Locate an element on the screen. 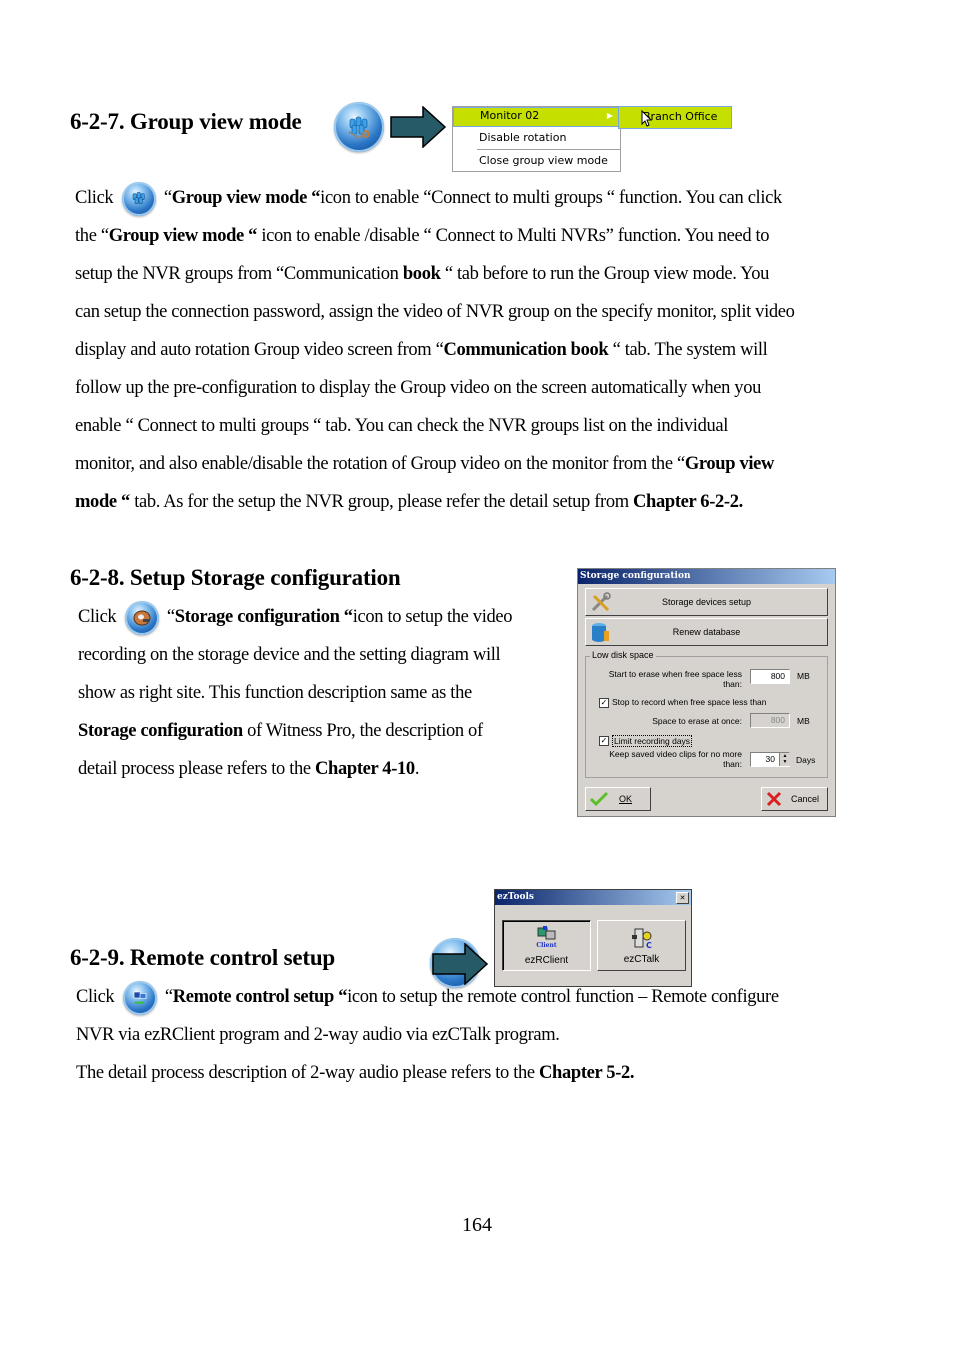 The height and width of the screenshot is (1352, 954). spin-down-icon: ▼ is located at coordinates (785, 762).